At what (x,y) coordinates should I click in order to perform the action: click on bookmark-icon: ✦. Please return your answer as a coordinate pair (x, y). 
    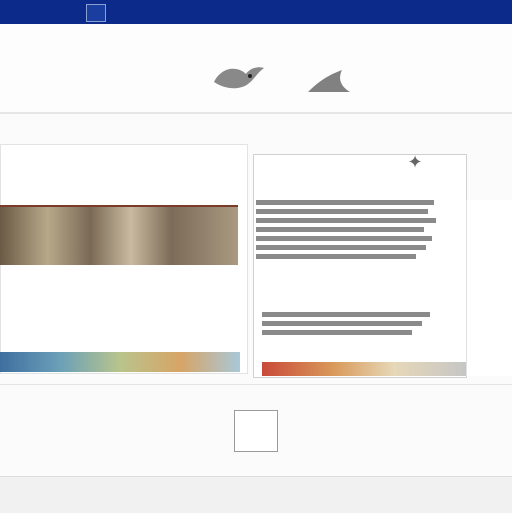
    Looking at the image, I should click on (415, 165).